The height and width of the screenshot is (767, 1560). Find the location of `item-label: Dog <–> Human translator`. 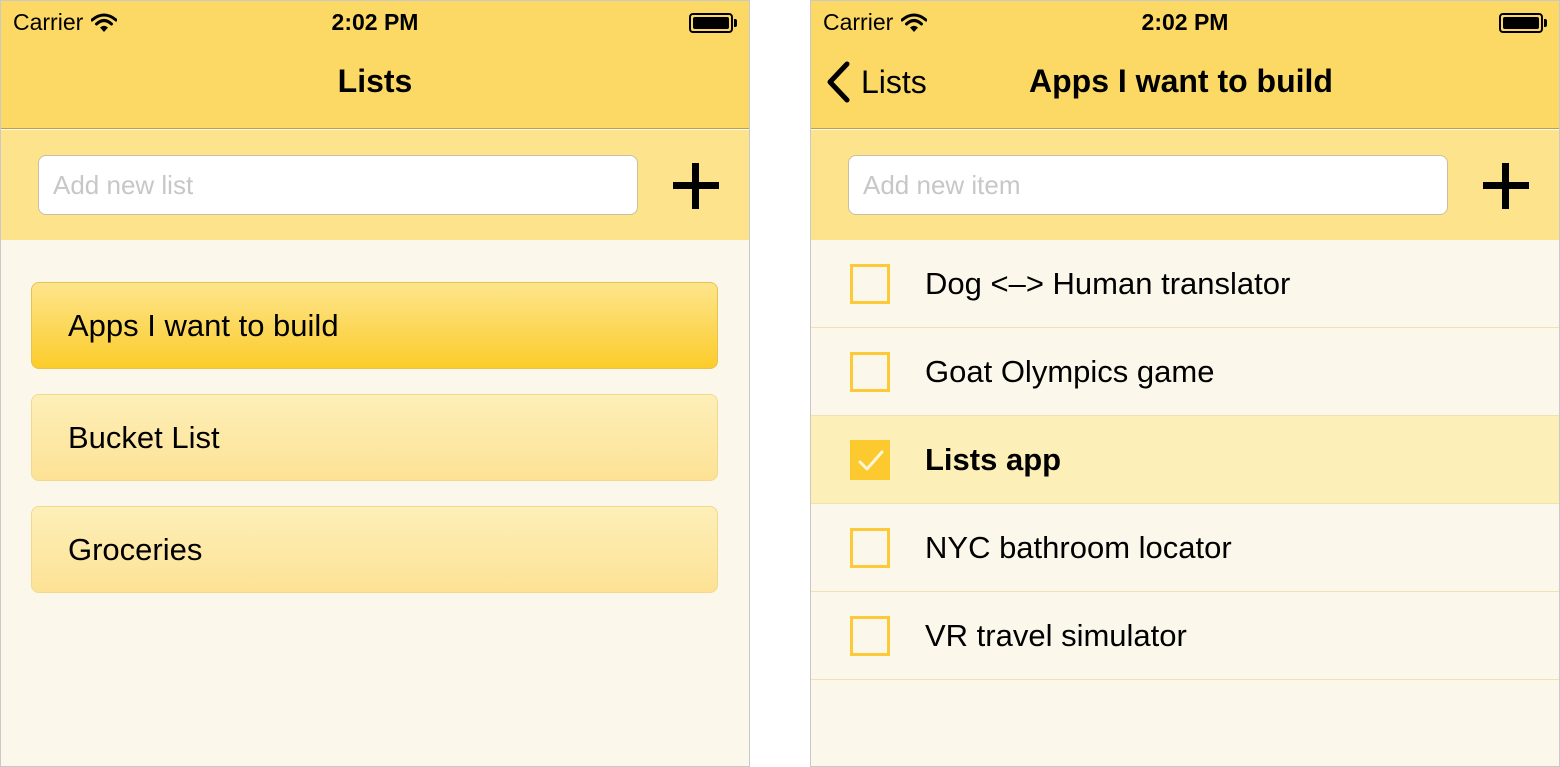

item-label: Dog <–> Human translator is located at coordinates (1108, 283).